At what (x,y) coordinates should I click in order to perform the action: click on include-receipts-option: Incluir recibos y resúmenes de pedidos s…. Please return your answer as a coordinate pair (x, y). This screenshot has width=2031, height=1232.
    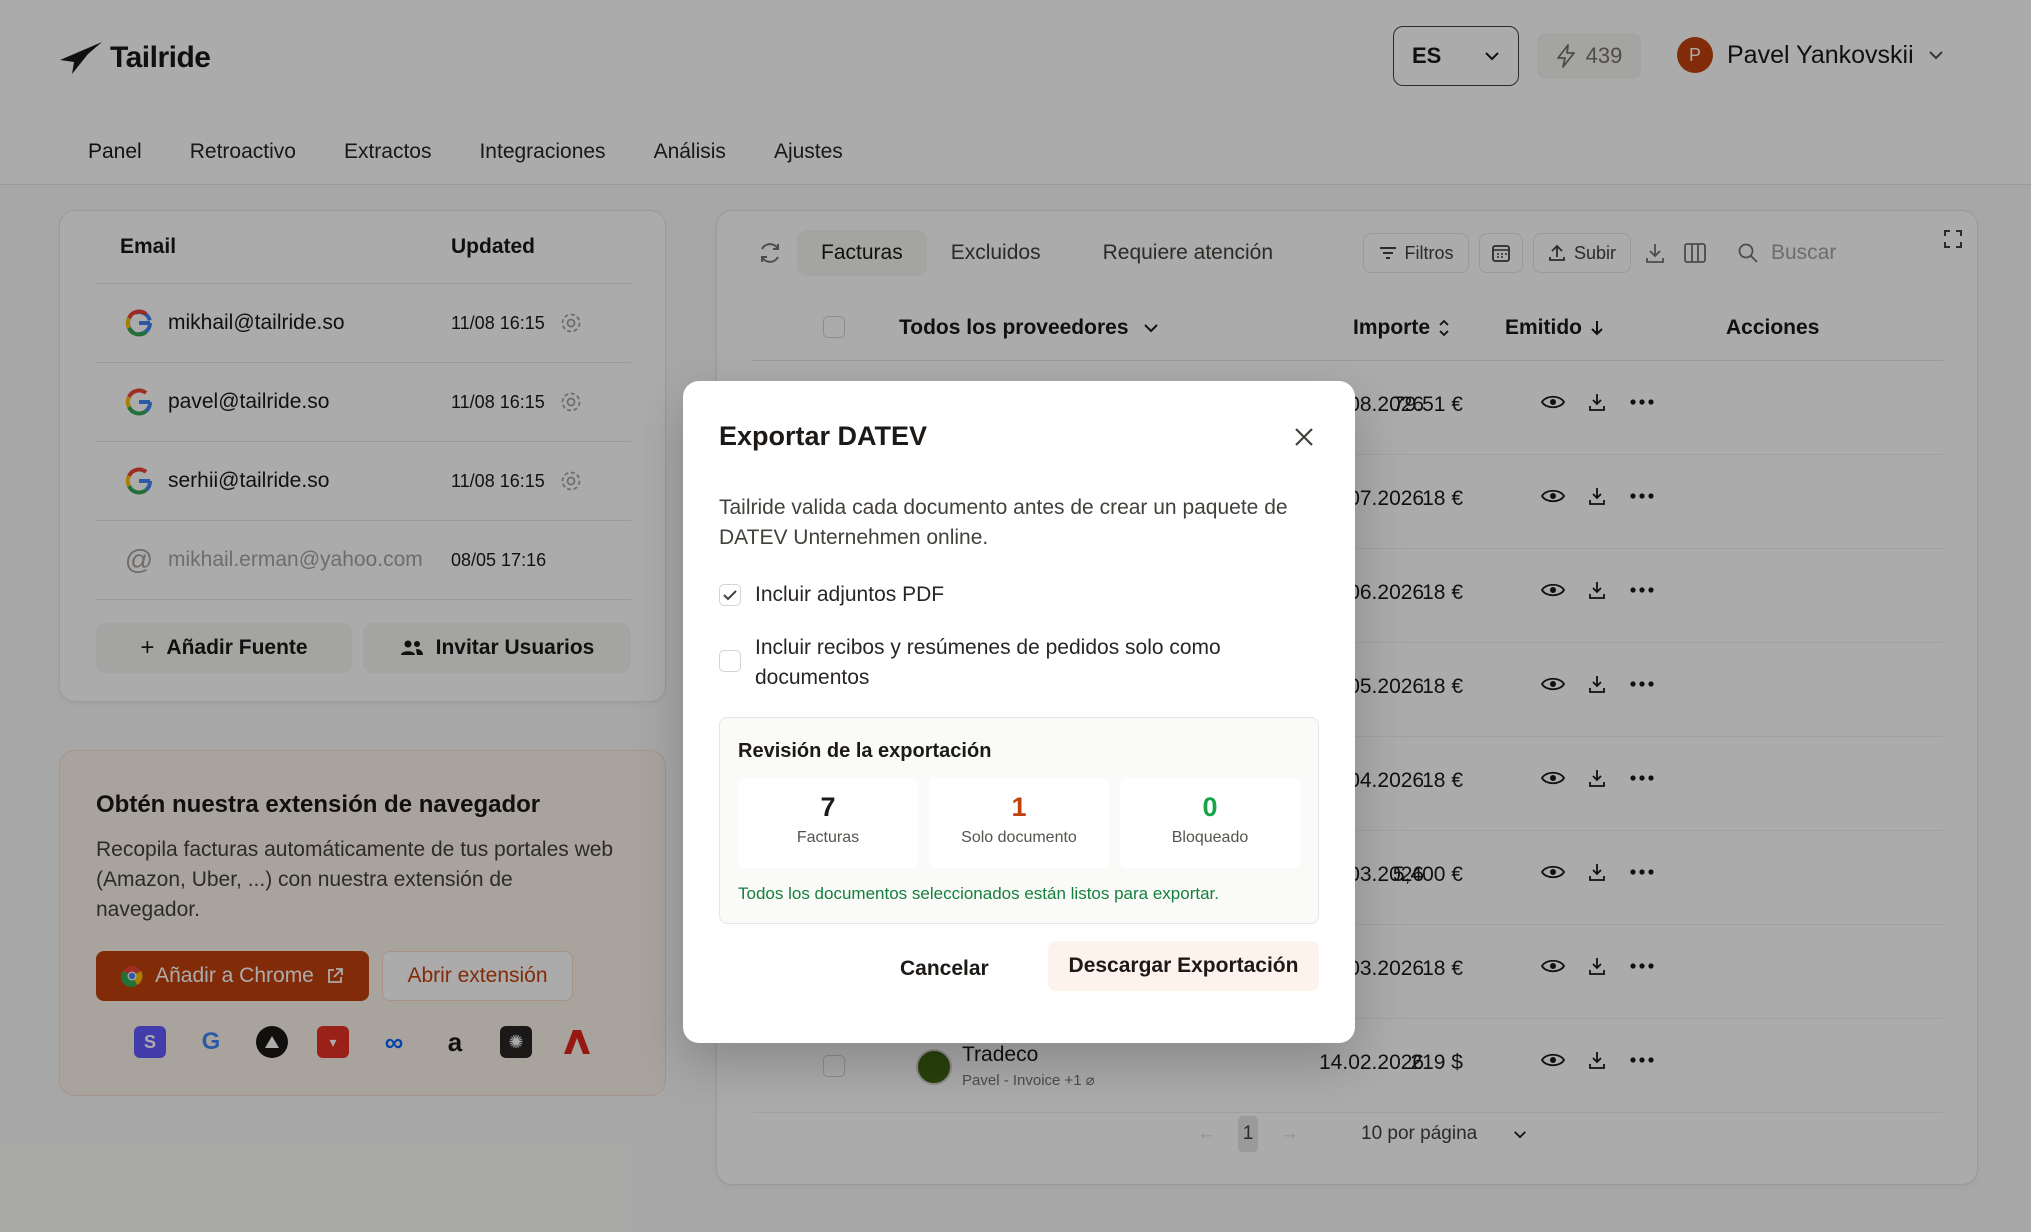
    Looking at the image, I should click on (999, 663).